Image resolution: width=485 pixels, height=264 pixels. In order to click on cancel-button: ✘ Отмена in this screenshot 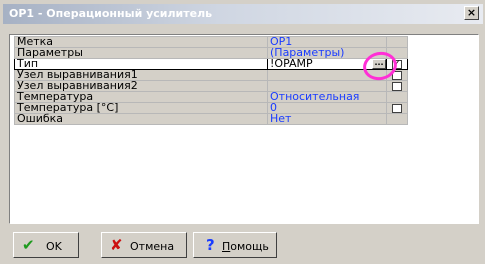, I will do `click(144, 245)`.